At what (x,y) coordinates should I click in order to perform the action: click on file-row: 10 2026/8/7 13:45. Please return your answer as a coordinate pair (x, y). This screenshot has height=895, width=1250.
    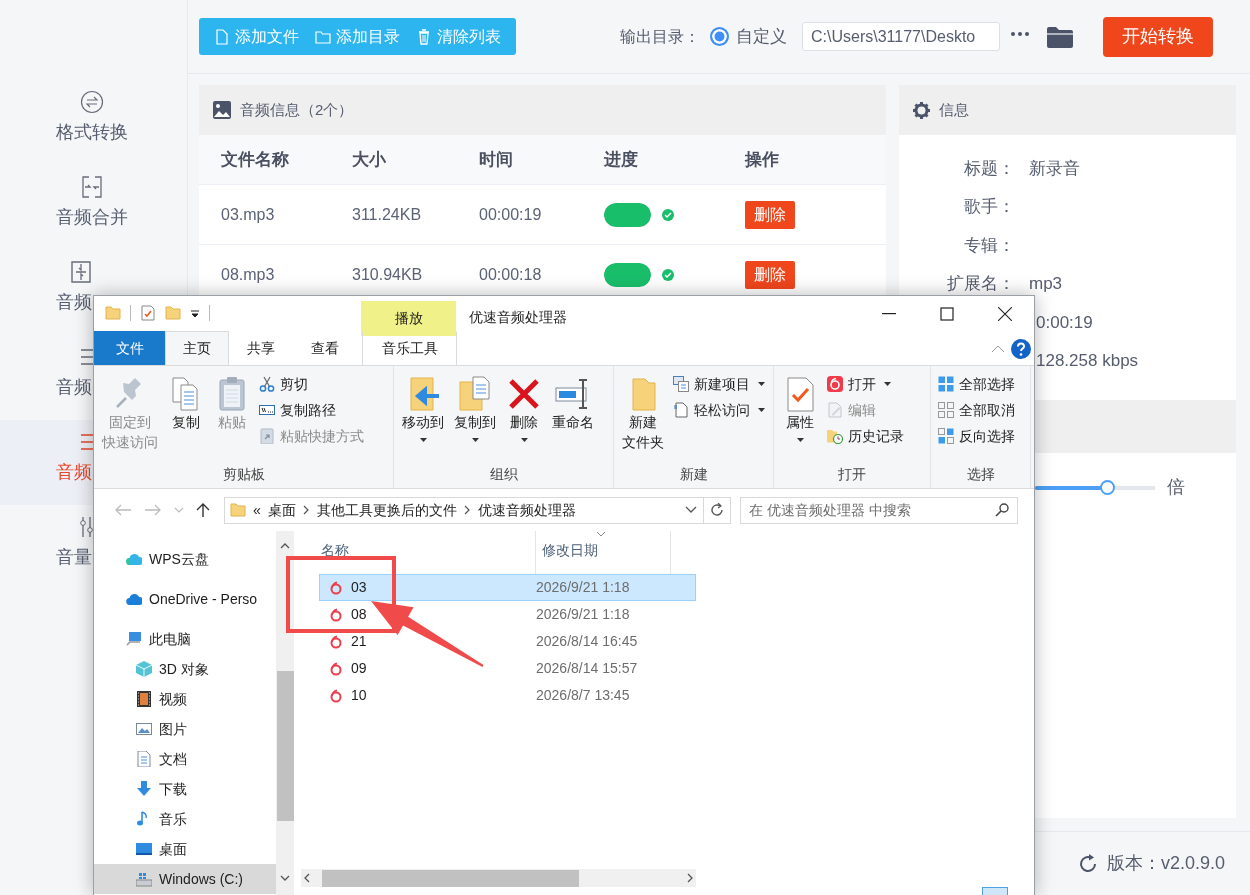
    Looking at the image, I should click on (507, 695).